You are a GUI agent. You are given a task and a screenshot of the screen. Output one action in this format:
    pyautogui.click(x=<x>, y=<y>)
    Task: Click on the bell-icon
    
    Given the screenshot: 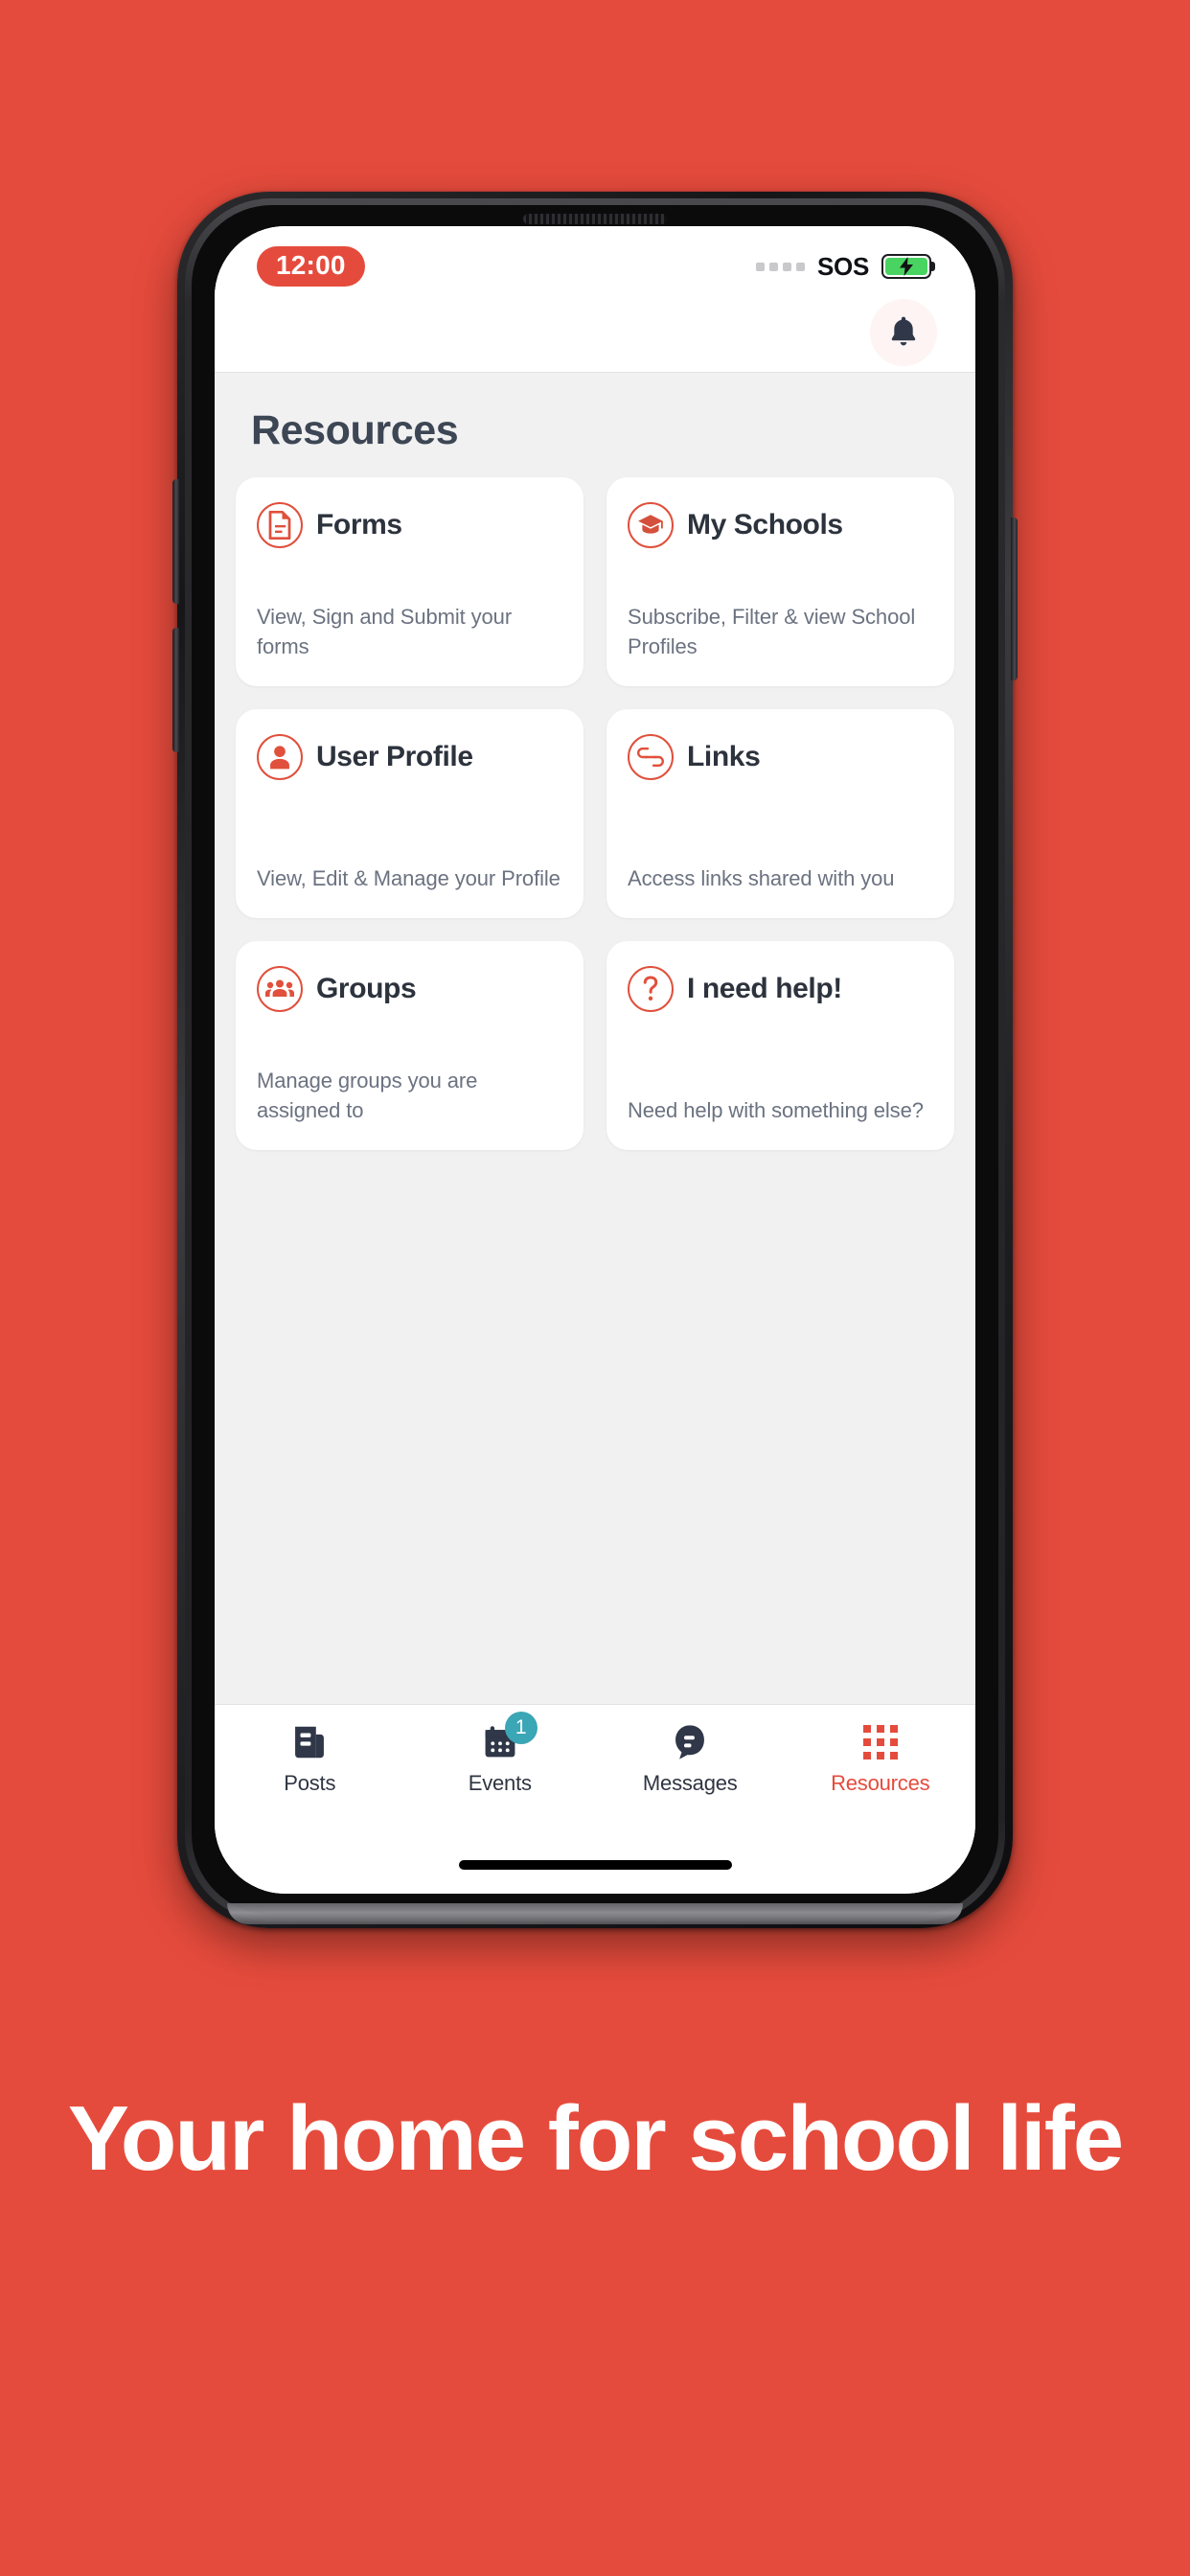 What is the action you would take?
    pyautogui.click(x=904, y=331)
    